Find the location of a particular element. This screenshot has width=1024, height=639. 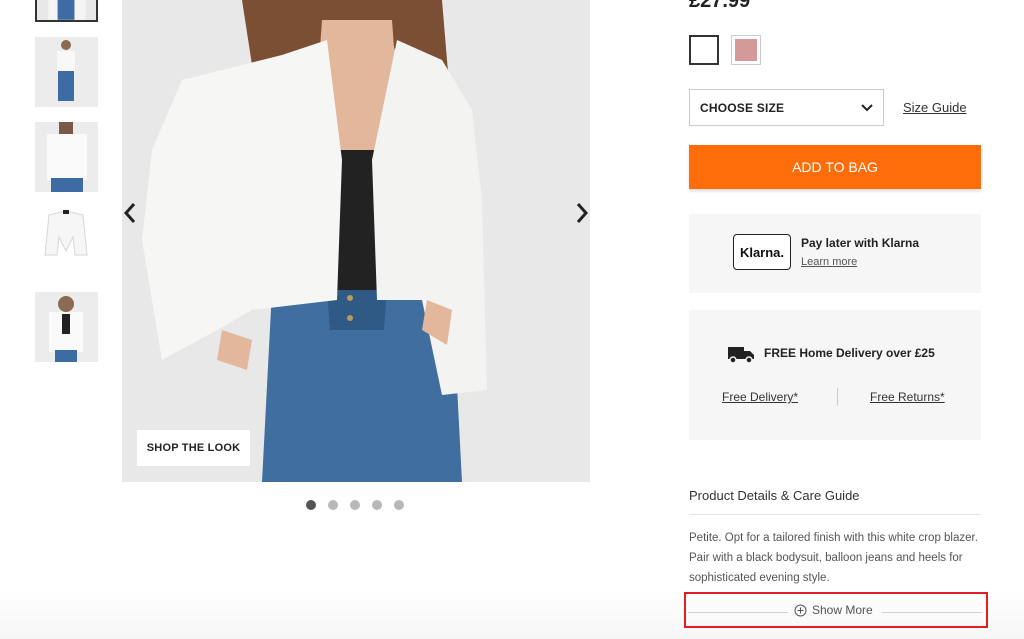

klarna-panel: Klarna. Pay later with Klarna Learn more is located at coordinates (835, 253).